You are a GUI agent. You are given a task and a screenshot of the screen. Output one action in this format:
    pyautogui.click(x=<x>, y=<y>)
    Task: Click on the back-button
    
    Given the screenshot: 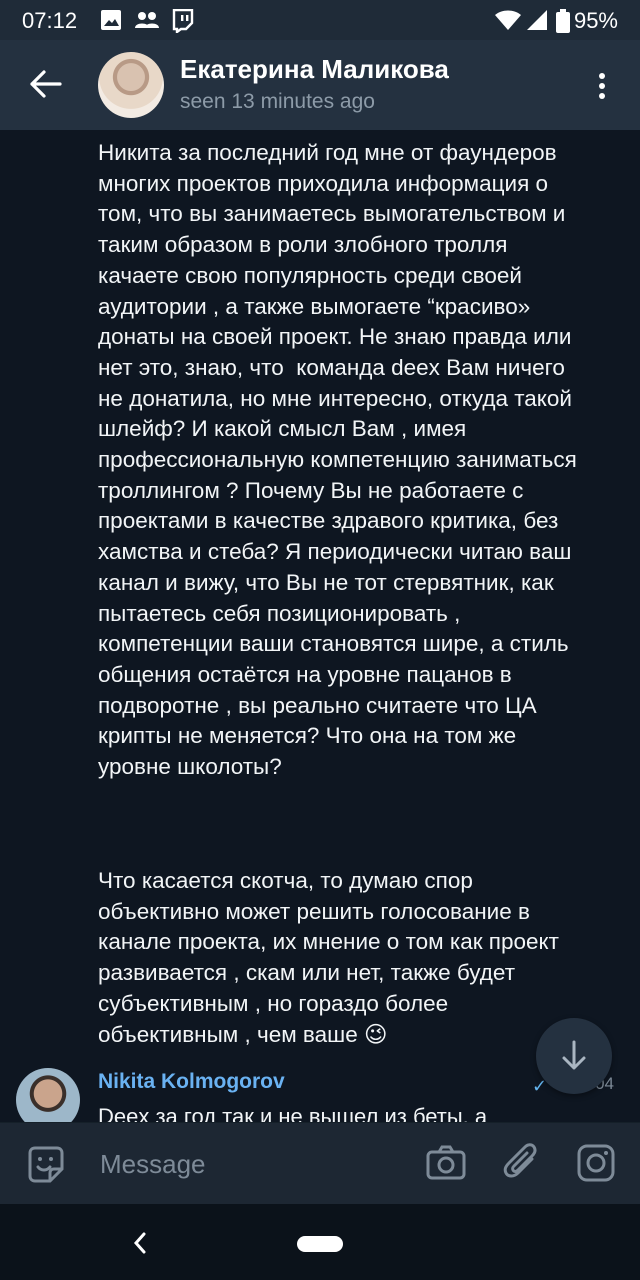 What is the action you would take?
    pyautogui.click(x=46, y=84)
    